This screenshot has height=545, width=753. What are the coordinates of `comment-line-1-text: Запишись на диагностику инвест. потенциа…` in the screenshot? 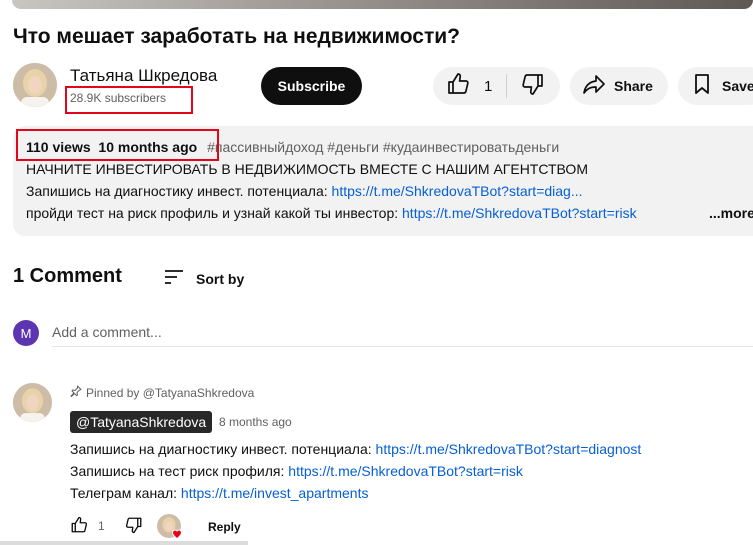 It's located at (223, 449).